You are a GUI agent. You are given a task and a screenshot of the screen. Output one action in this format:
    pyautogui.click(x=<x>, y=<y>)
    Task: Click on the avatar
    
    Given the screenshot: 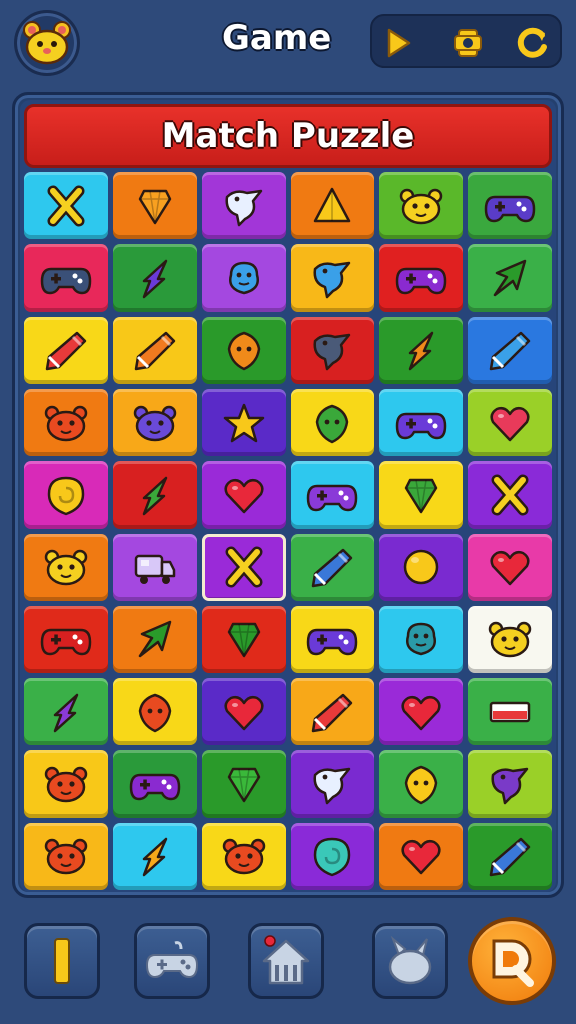 What is the action you would take?
    pyautogui.click(x=47, y=43)
    